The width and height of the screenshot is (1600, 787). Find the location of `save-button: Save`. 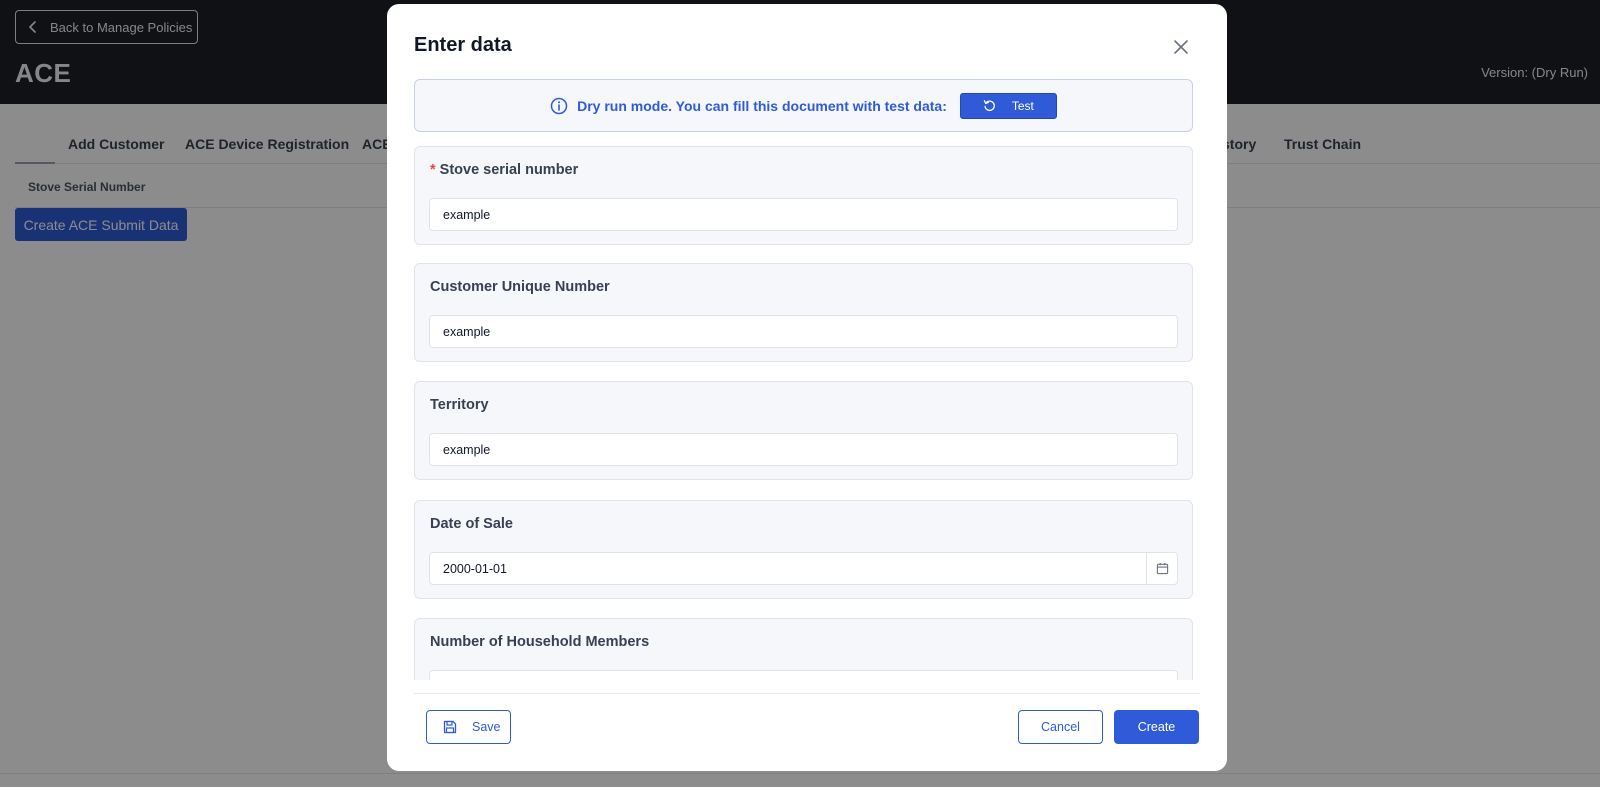

save-button: Save is located at coordinates (468, 727).